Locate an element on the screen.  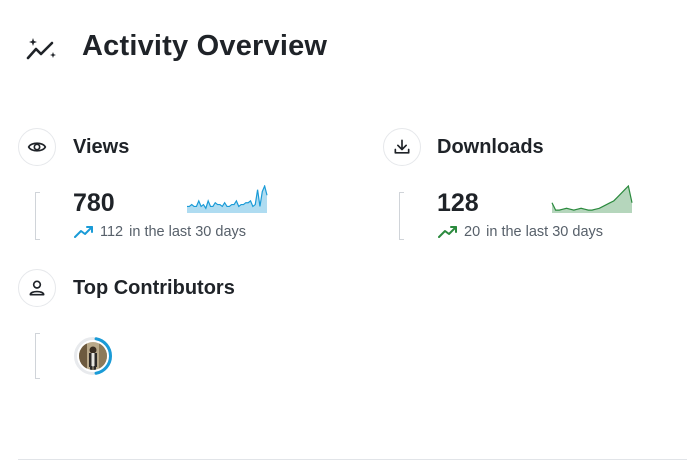
downloads-delta: 20 is located at coordinates (472, 232).